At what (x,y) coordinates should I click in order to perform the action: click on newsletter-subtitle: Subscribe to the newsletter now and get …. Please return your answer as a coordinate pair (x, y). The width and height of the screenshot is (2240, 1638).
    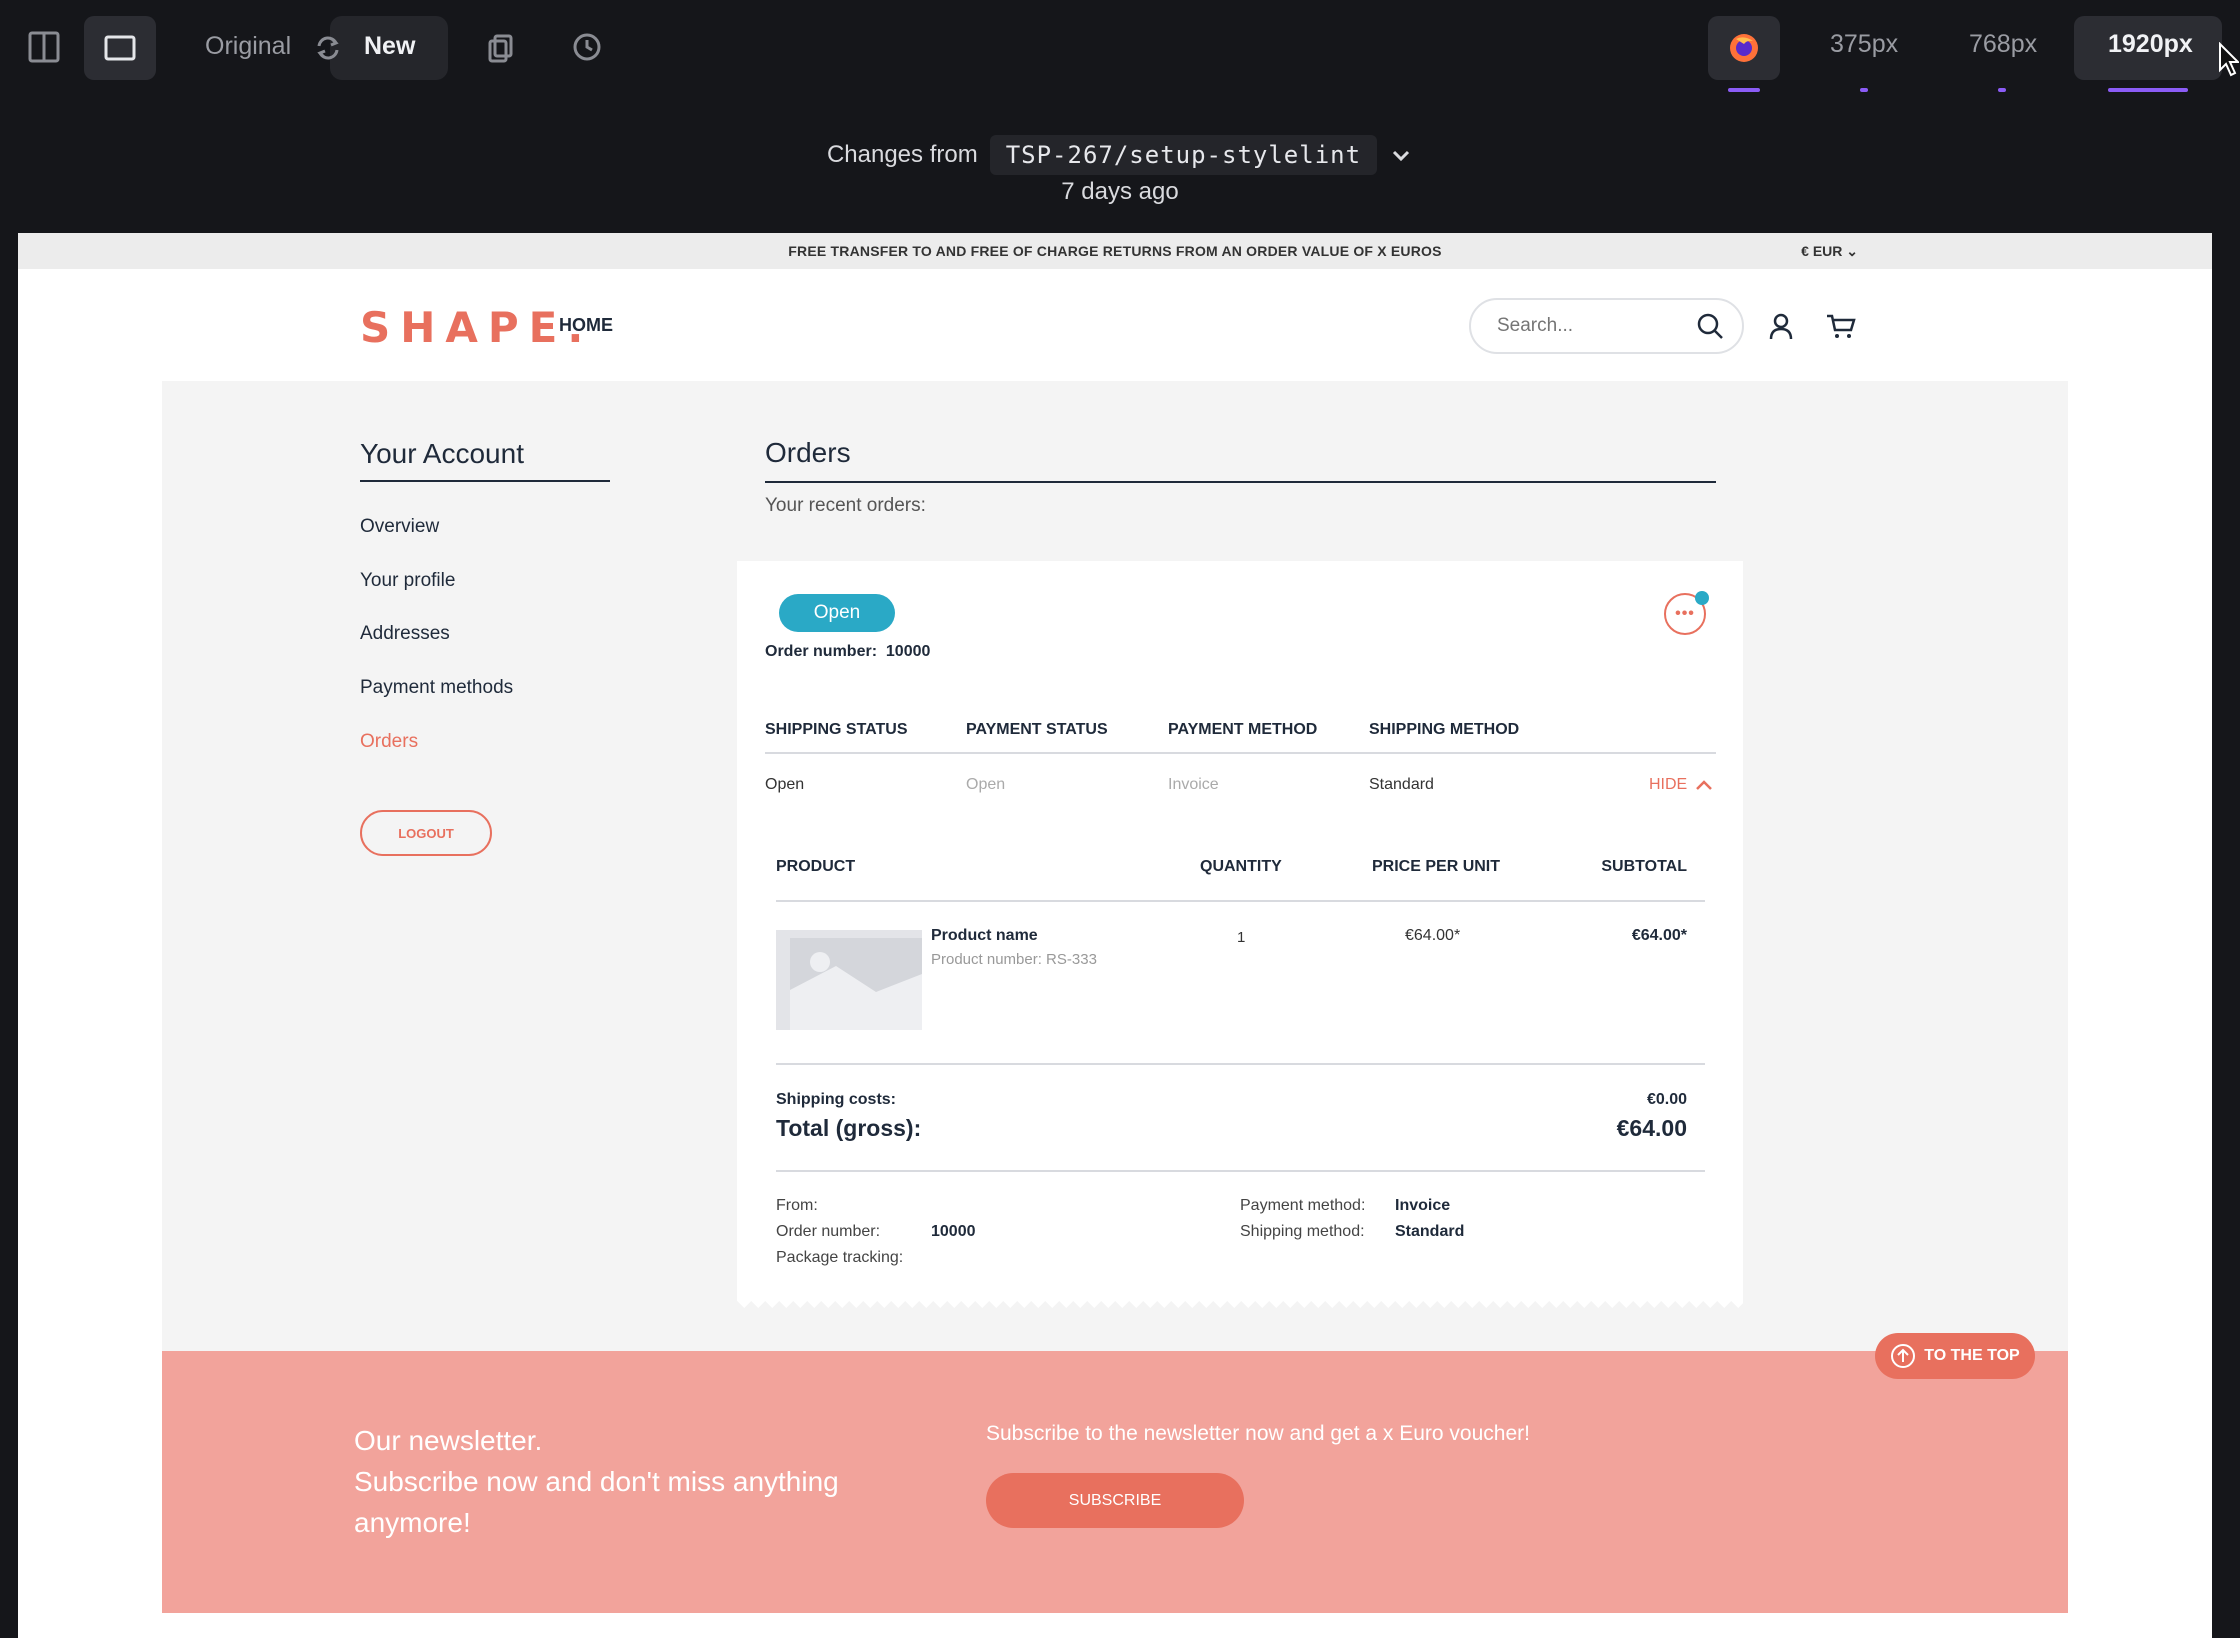
    Looking at the image, I should click on (1258, 1433).